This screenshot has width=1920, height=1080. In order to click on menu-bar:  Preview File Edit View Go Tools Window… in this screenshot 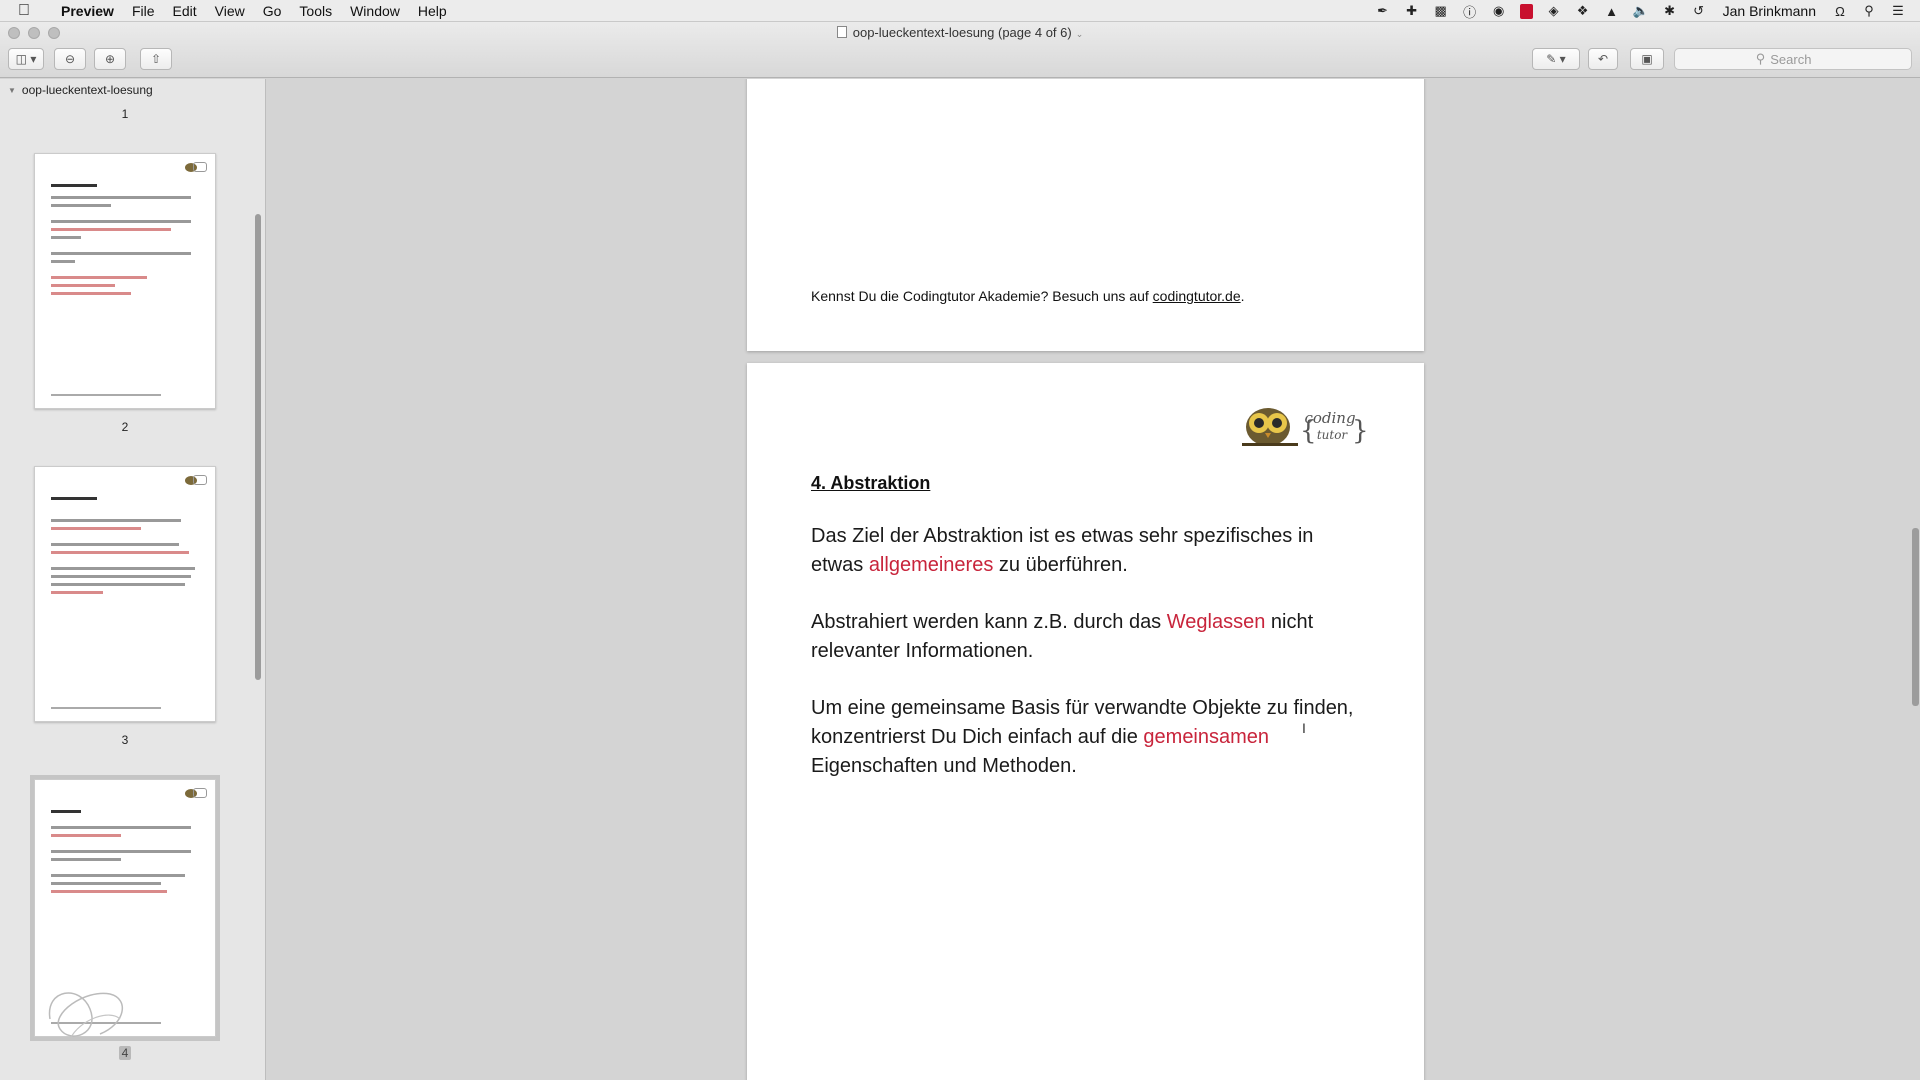, I will do `click(960, 11)`.